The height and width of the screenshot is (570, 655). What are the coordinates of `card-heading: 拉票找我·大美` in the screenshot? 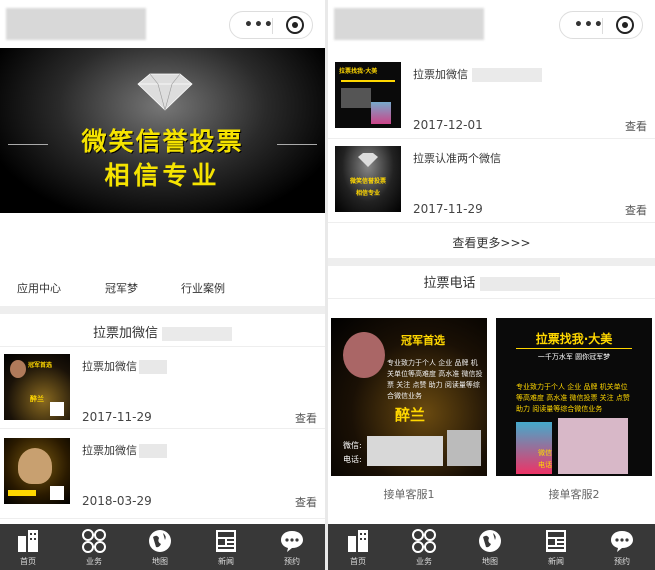 It's located at (574, 339).